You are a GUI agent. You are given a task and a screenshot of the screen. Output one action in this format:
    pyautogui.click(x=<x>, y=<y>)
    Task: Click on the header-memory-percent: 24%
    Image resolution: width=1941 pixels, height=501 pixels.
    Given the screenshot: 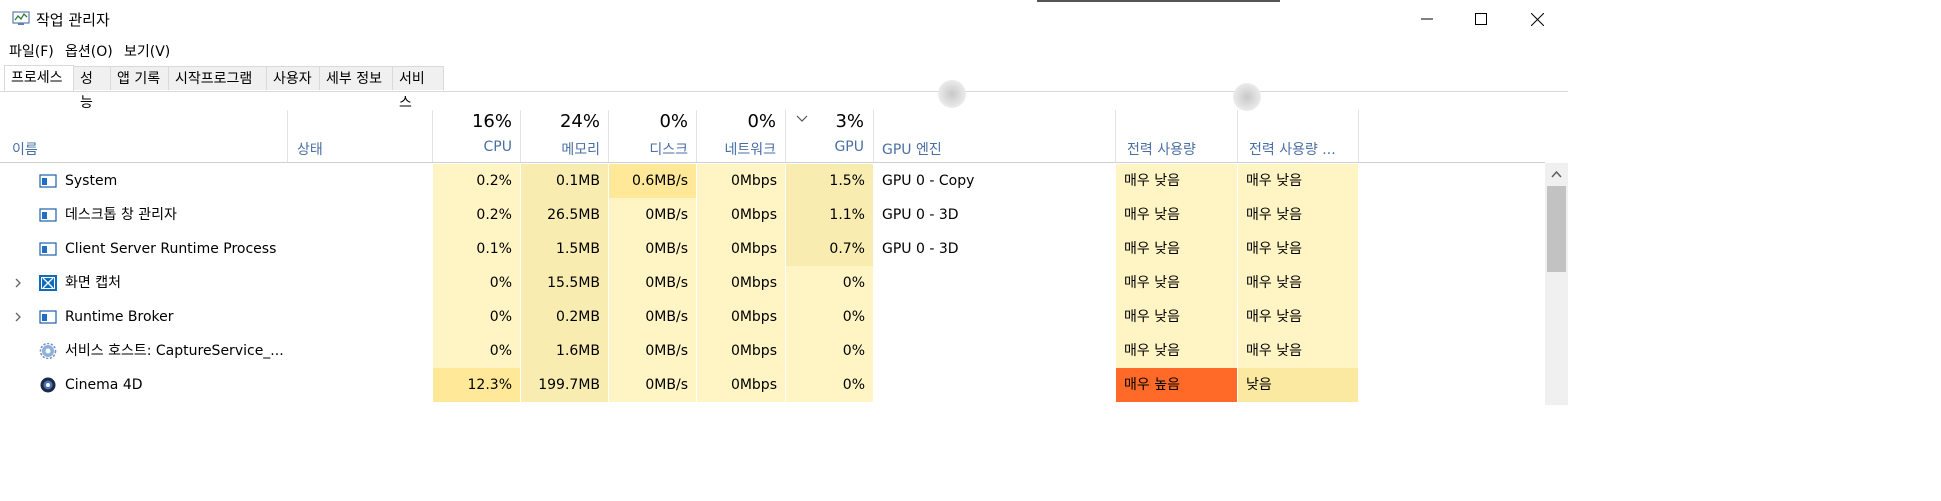 What is the action you would take?
    pyautogui.click(x=564, y=121)
    